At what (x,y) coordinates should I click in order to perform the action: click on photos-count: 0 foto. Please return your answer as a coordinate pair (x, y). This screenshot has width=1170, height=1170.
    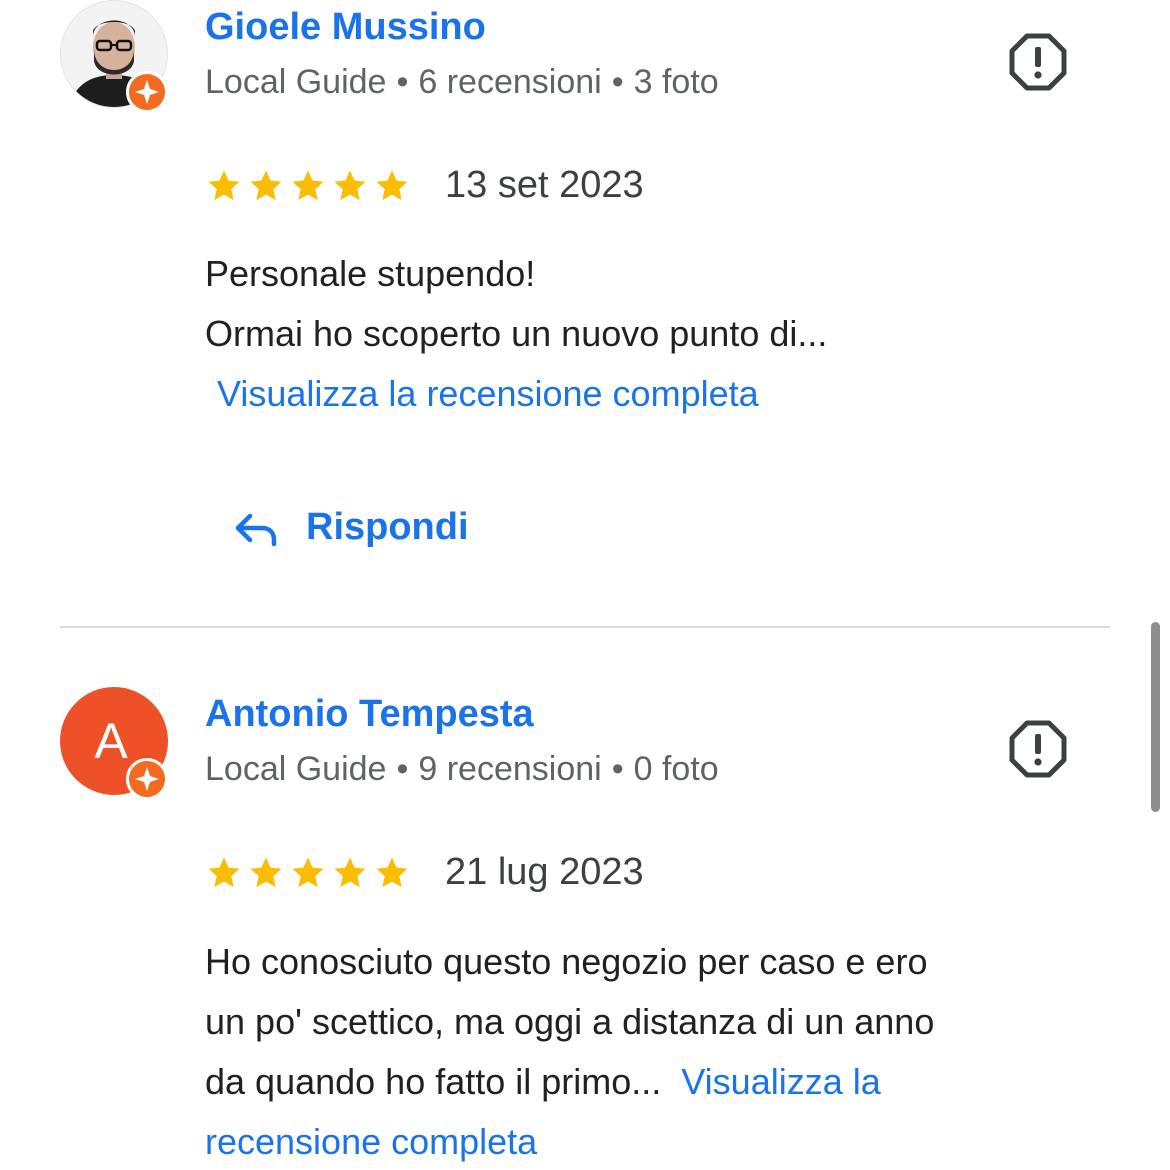
    Looking at the image, I should click on (676, 769).